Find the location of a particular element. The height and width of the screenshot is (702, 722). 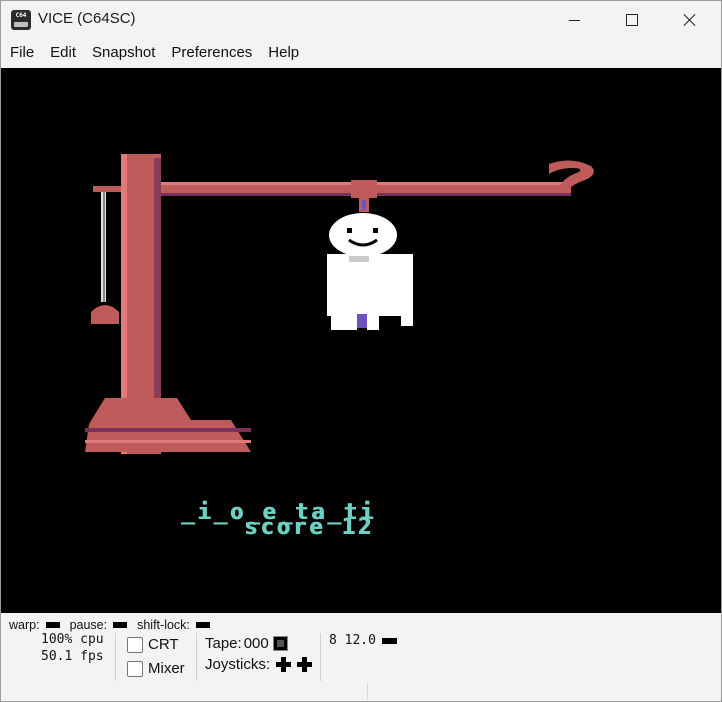

warp-label: warp: is located at coordinates (24, 625).